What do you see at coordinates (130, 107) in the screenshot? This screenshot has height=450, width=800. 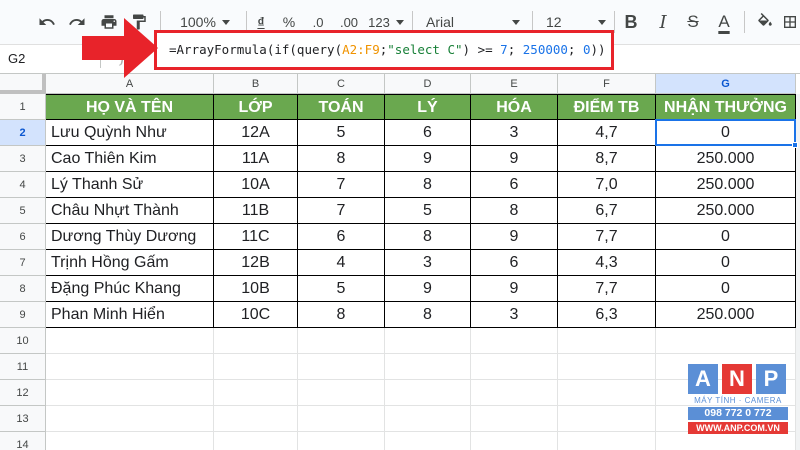 I see `table-header-cell: HỌ VÀ TÊN` at bounding box center [130, 107].